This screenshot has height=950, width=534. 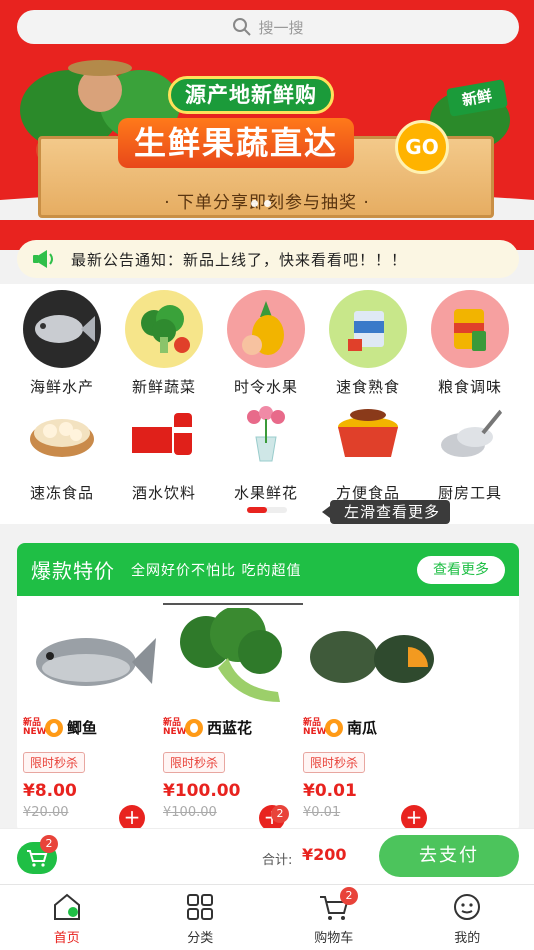 I want to click on category-item: 新鲜蔬菜, so click(x=164, y=343).